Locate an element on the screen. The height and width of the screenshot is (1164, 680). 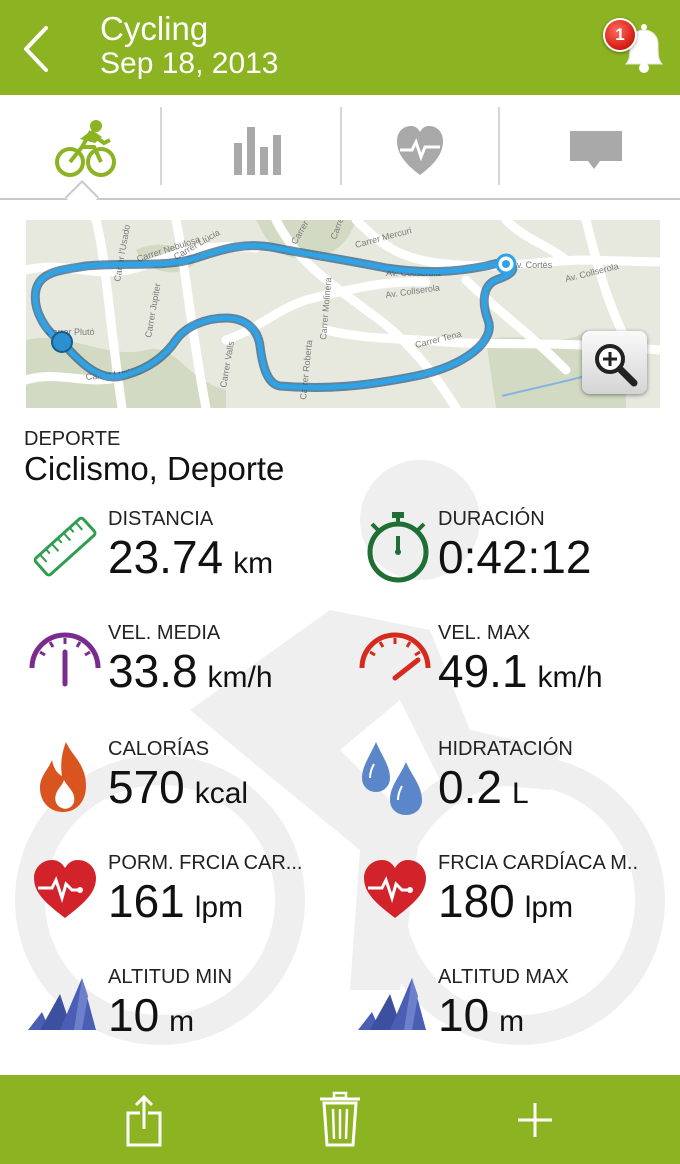
tab-bar is located at coordinates (340, 154).